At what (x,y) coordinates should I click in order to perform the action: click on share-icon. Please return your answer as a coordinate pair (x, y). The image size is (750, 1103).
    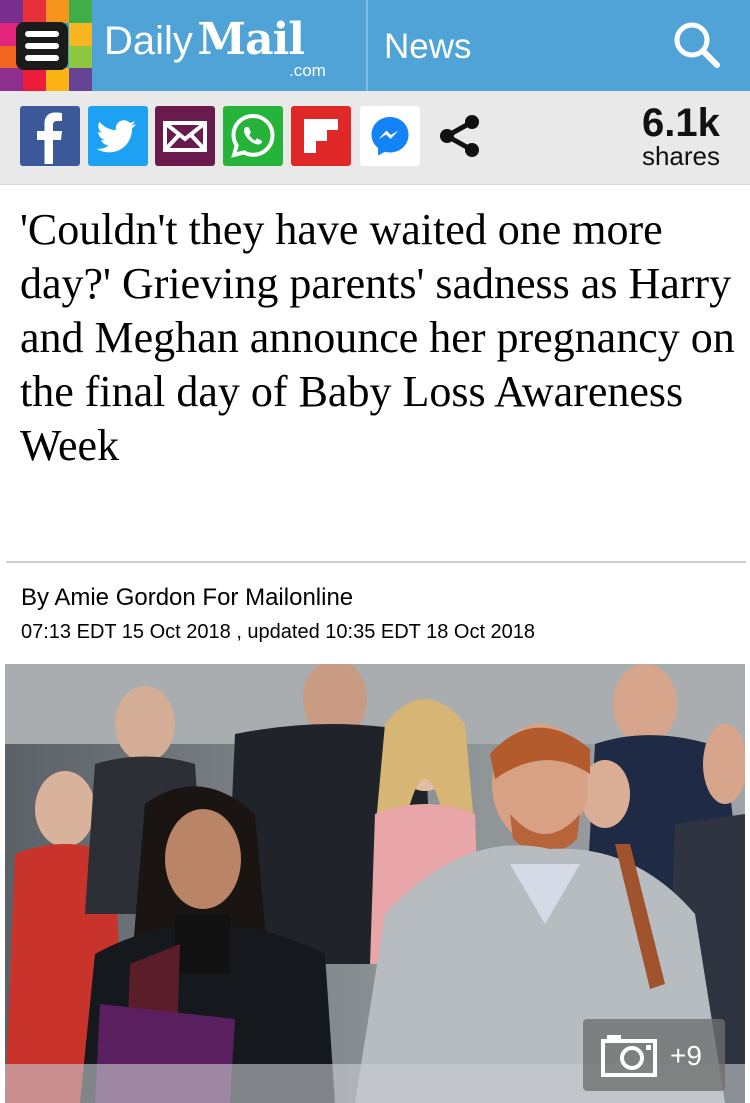
    Looking at the image, I should click on (459, 136).